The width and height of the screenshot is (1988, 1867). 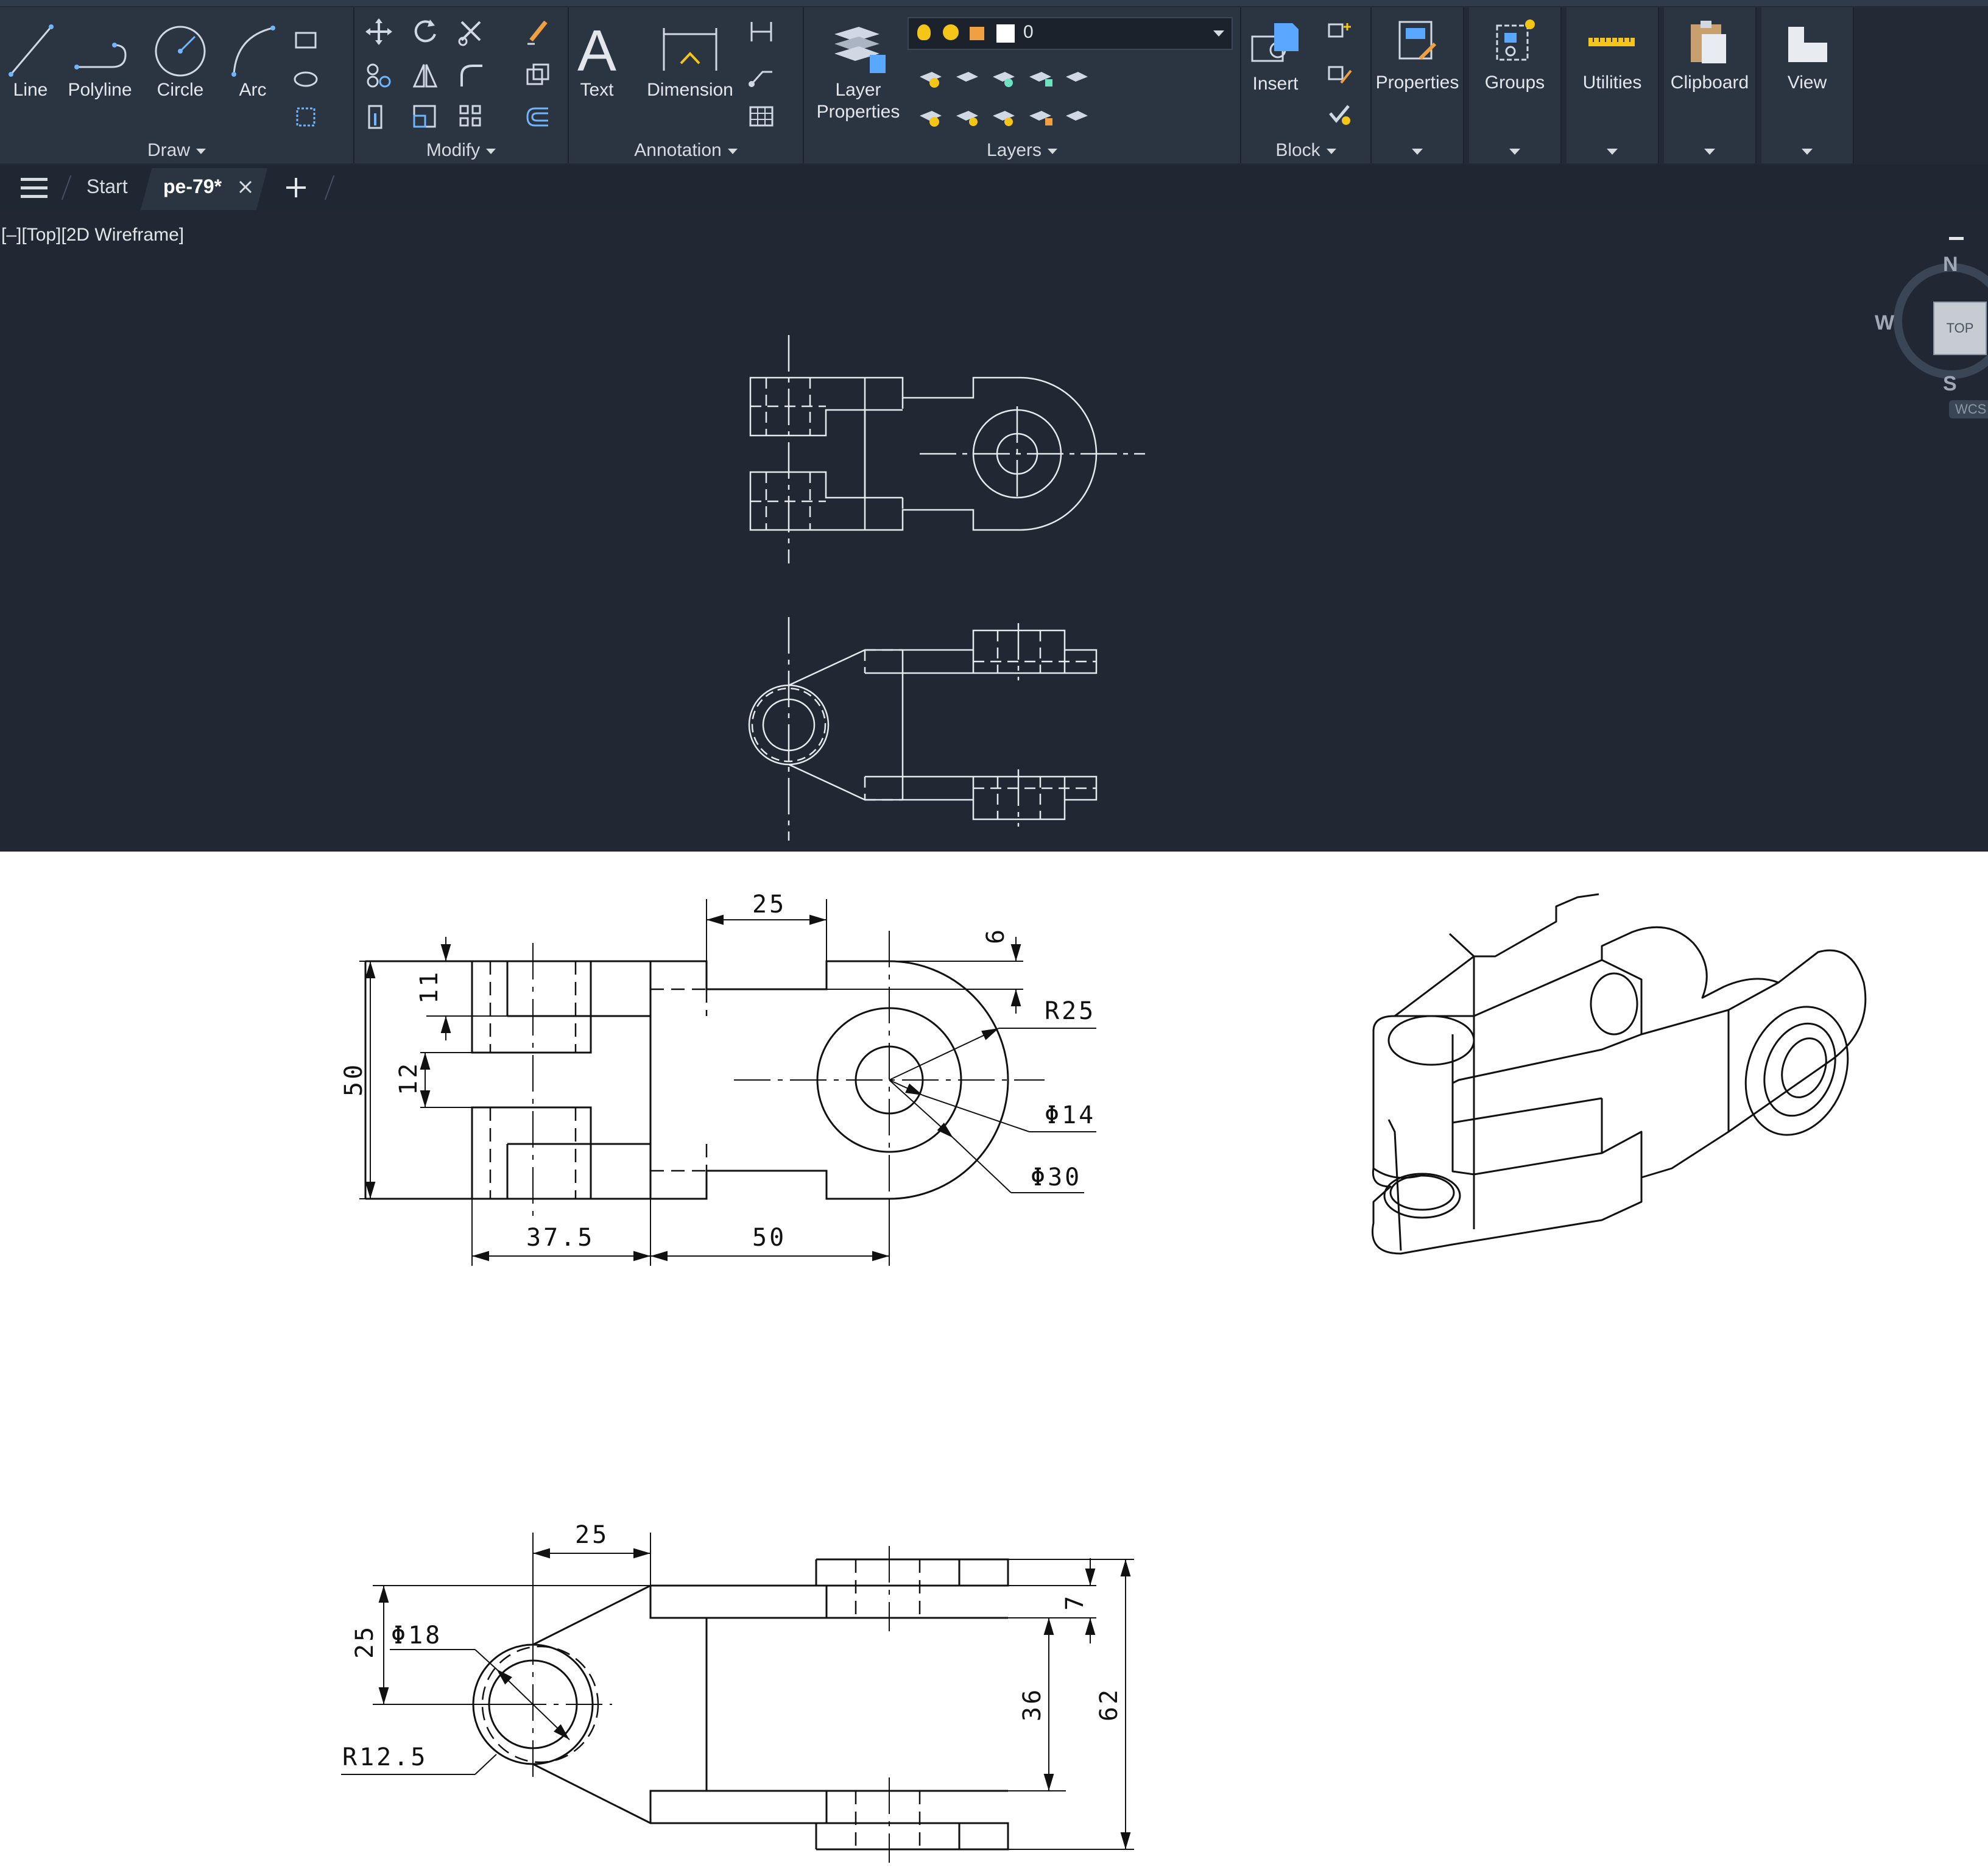 I want to click on dimension-icon, so click(x=690, y=50).